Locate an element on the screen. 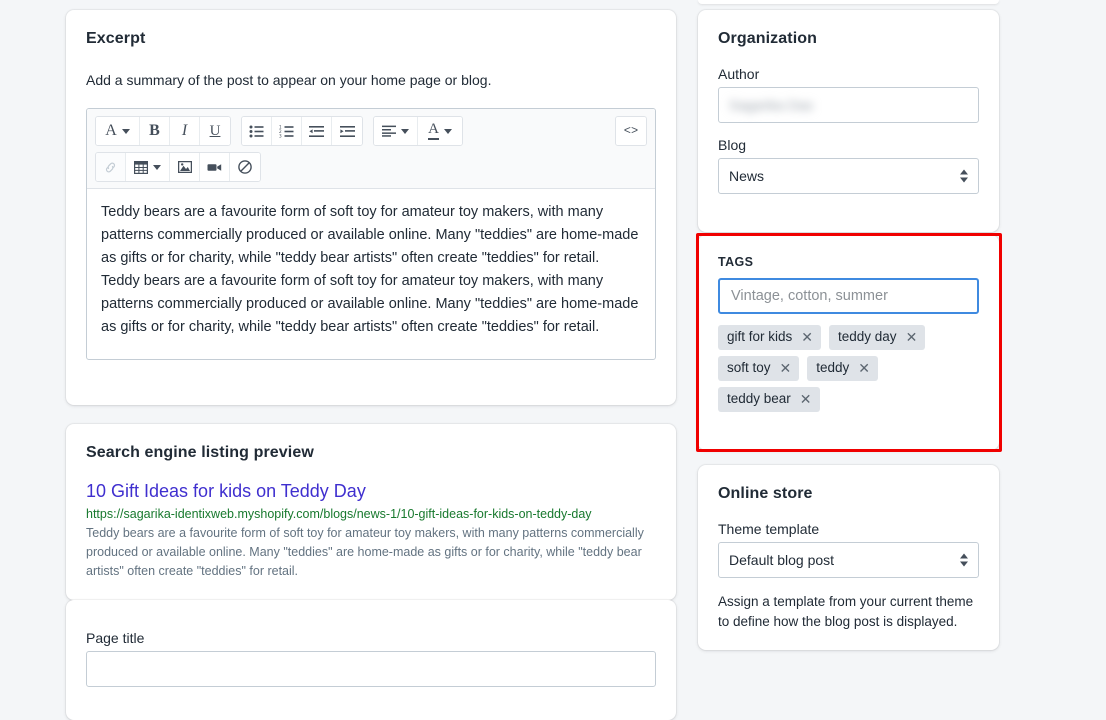 Image resolution: width=1106 pixels, height=720 pixels. tag-chip-label: teddy bear is located at coordinates (759, 398).